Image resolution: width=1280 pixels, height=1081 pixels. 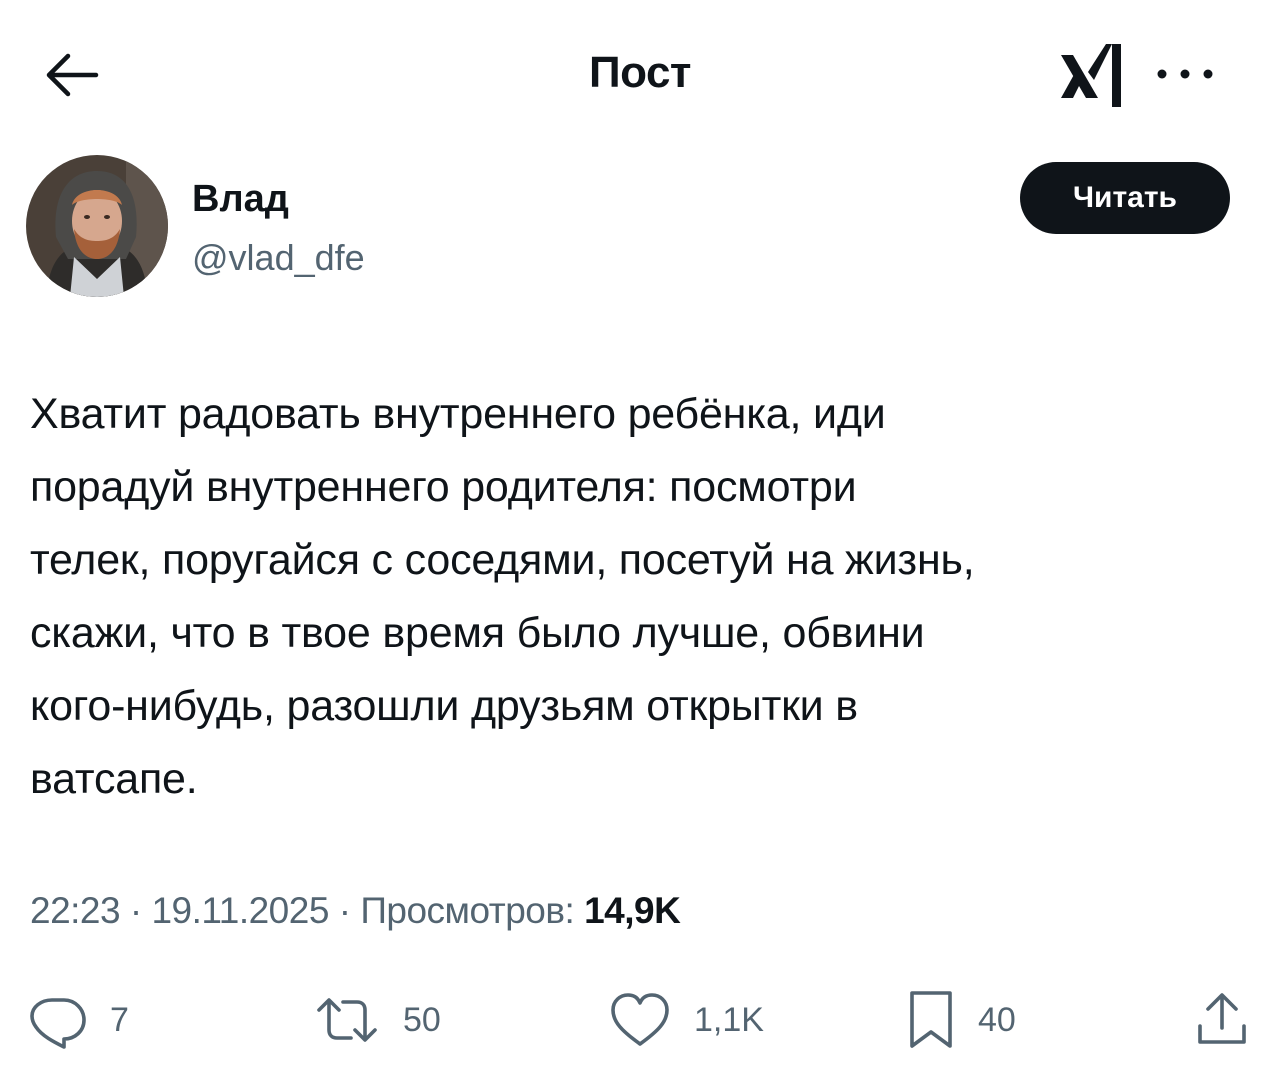 I want to click on more-button, so click(x=1185, y=74).